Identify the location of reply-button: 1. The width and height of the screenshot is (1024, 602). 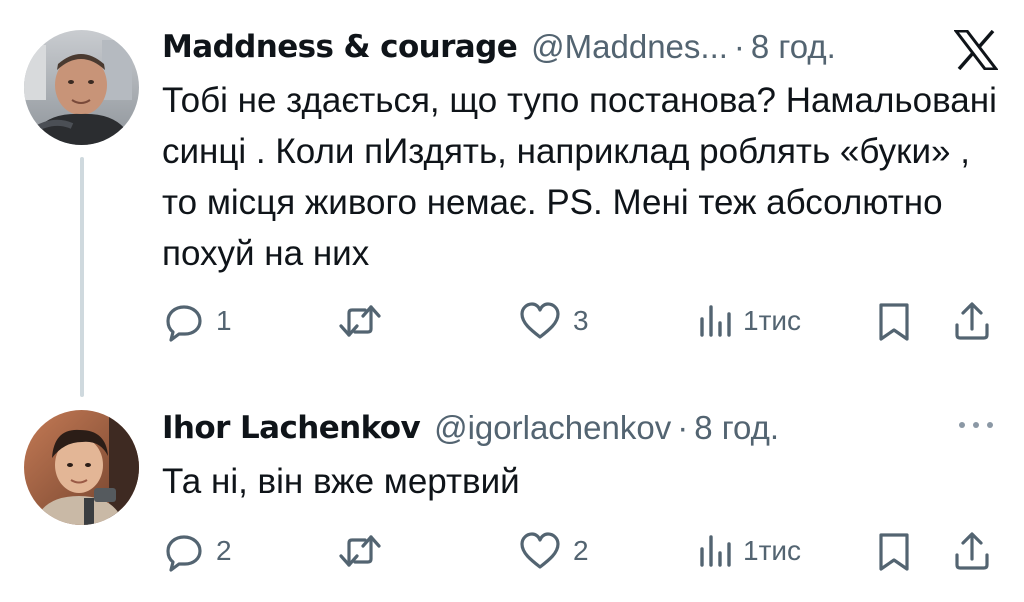
(197, 321).